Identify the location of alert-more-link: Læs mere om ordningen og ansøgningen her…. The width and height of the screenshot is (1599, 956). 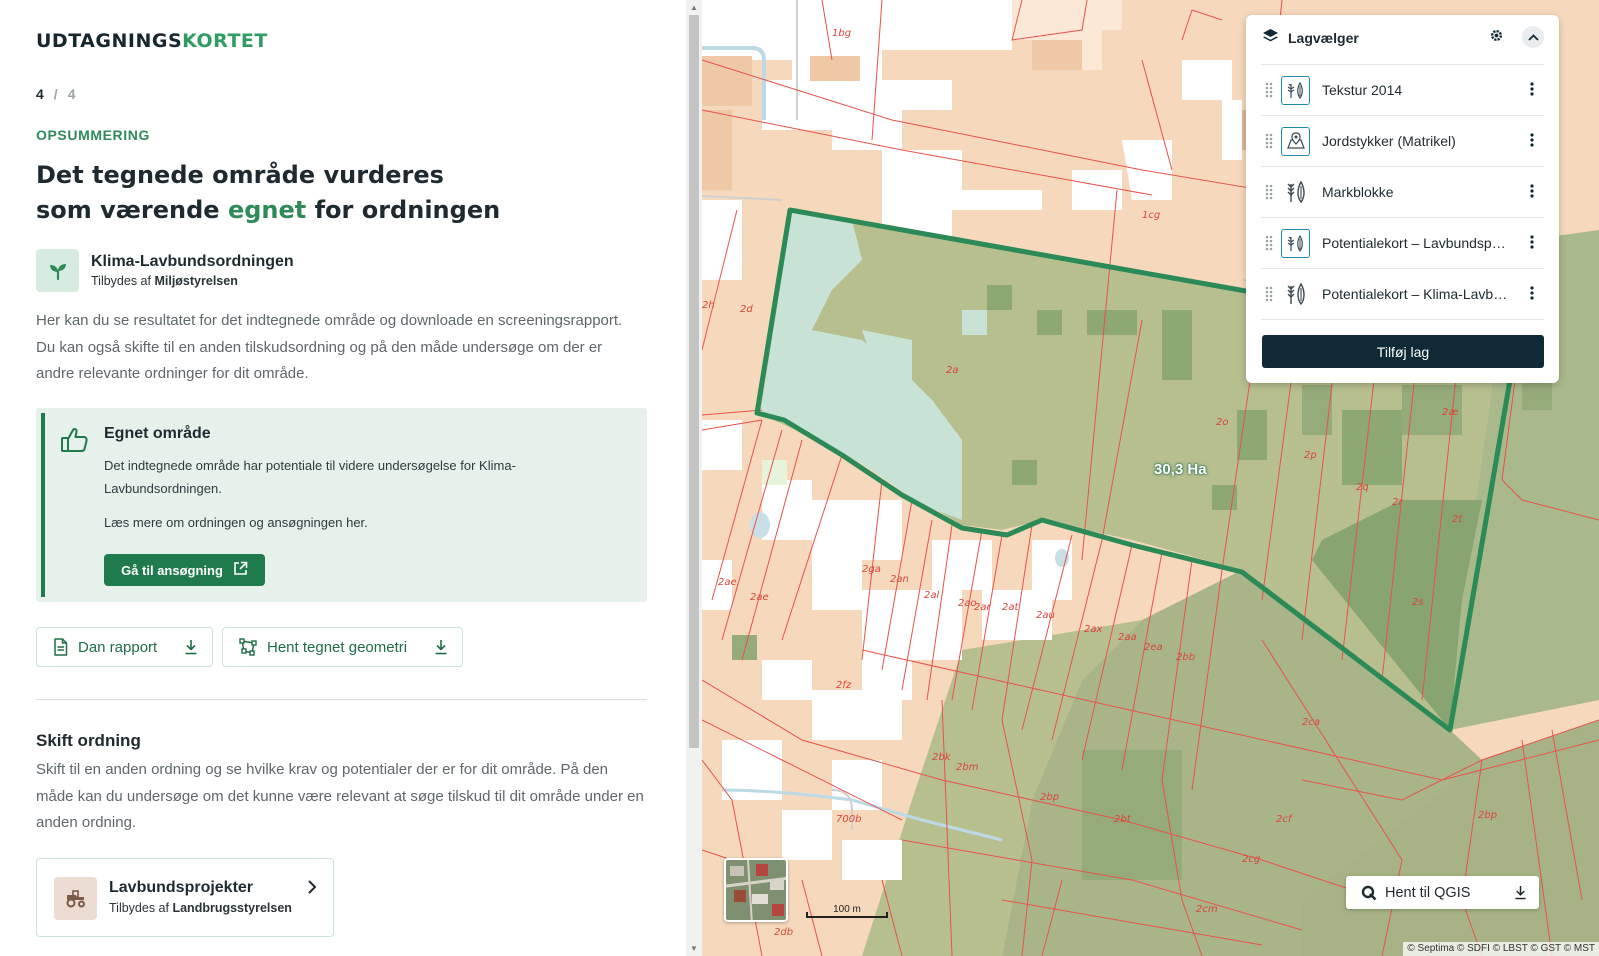
(236, 522).